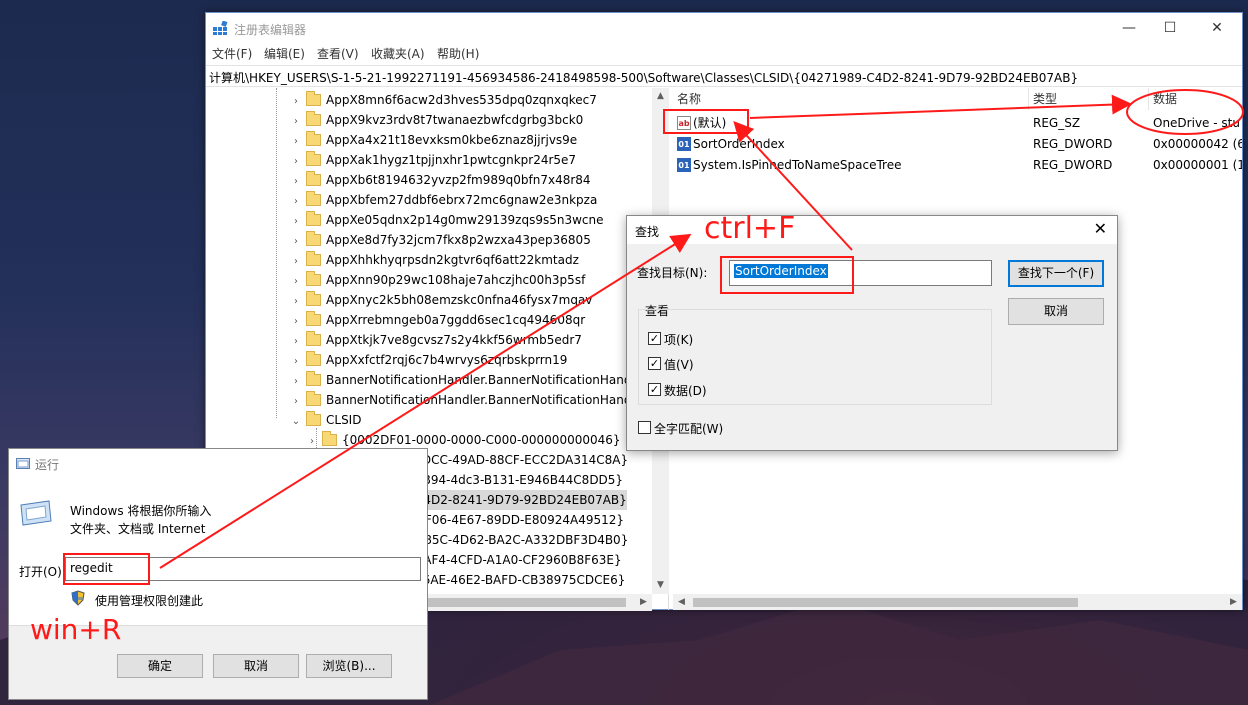 The height and width of the screenshot is (705, 1248). Describe the element at coordinates (940, 106) in the screenshot. I see `arrow-default-to-data` at that location.